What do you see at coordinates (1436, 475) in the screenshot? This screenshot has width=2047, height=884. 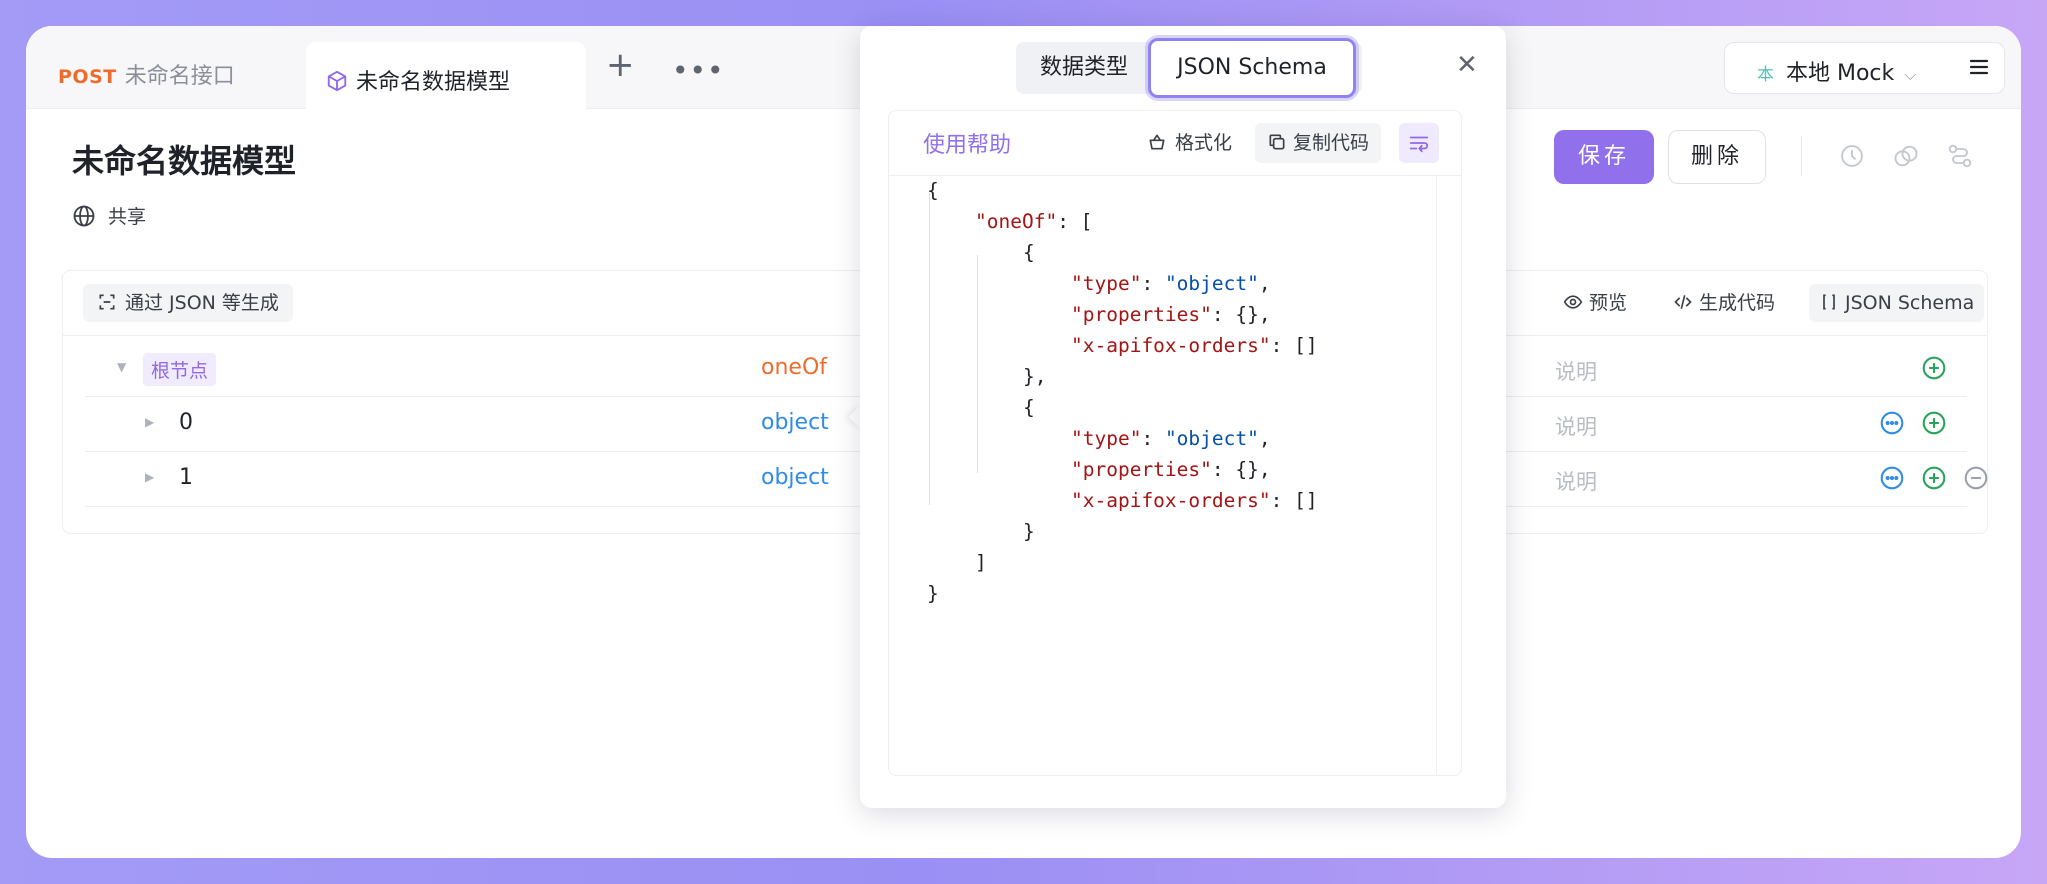 I see `code-scrollbar` at bounding box center [1436, 475].